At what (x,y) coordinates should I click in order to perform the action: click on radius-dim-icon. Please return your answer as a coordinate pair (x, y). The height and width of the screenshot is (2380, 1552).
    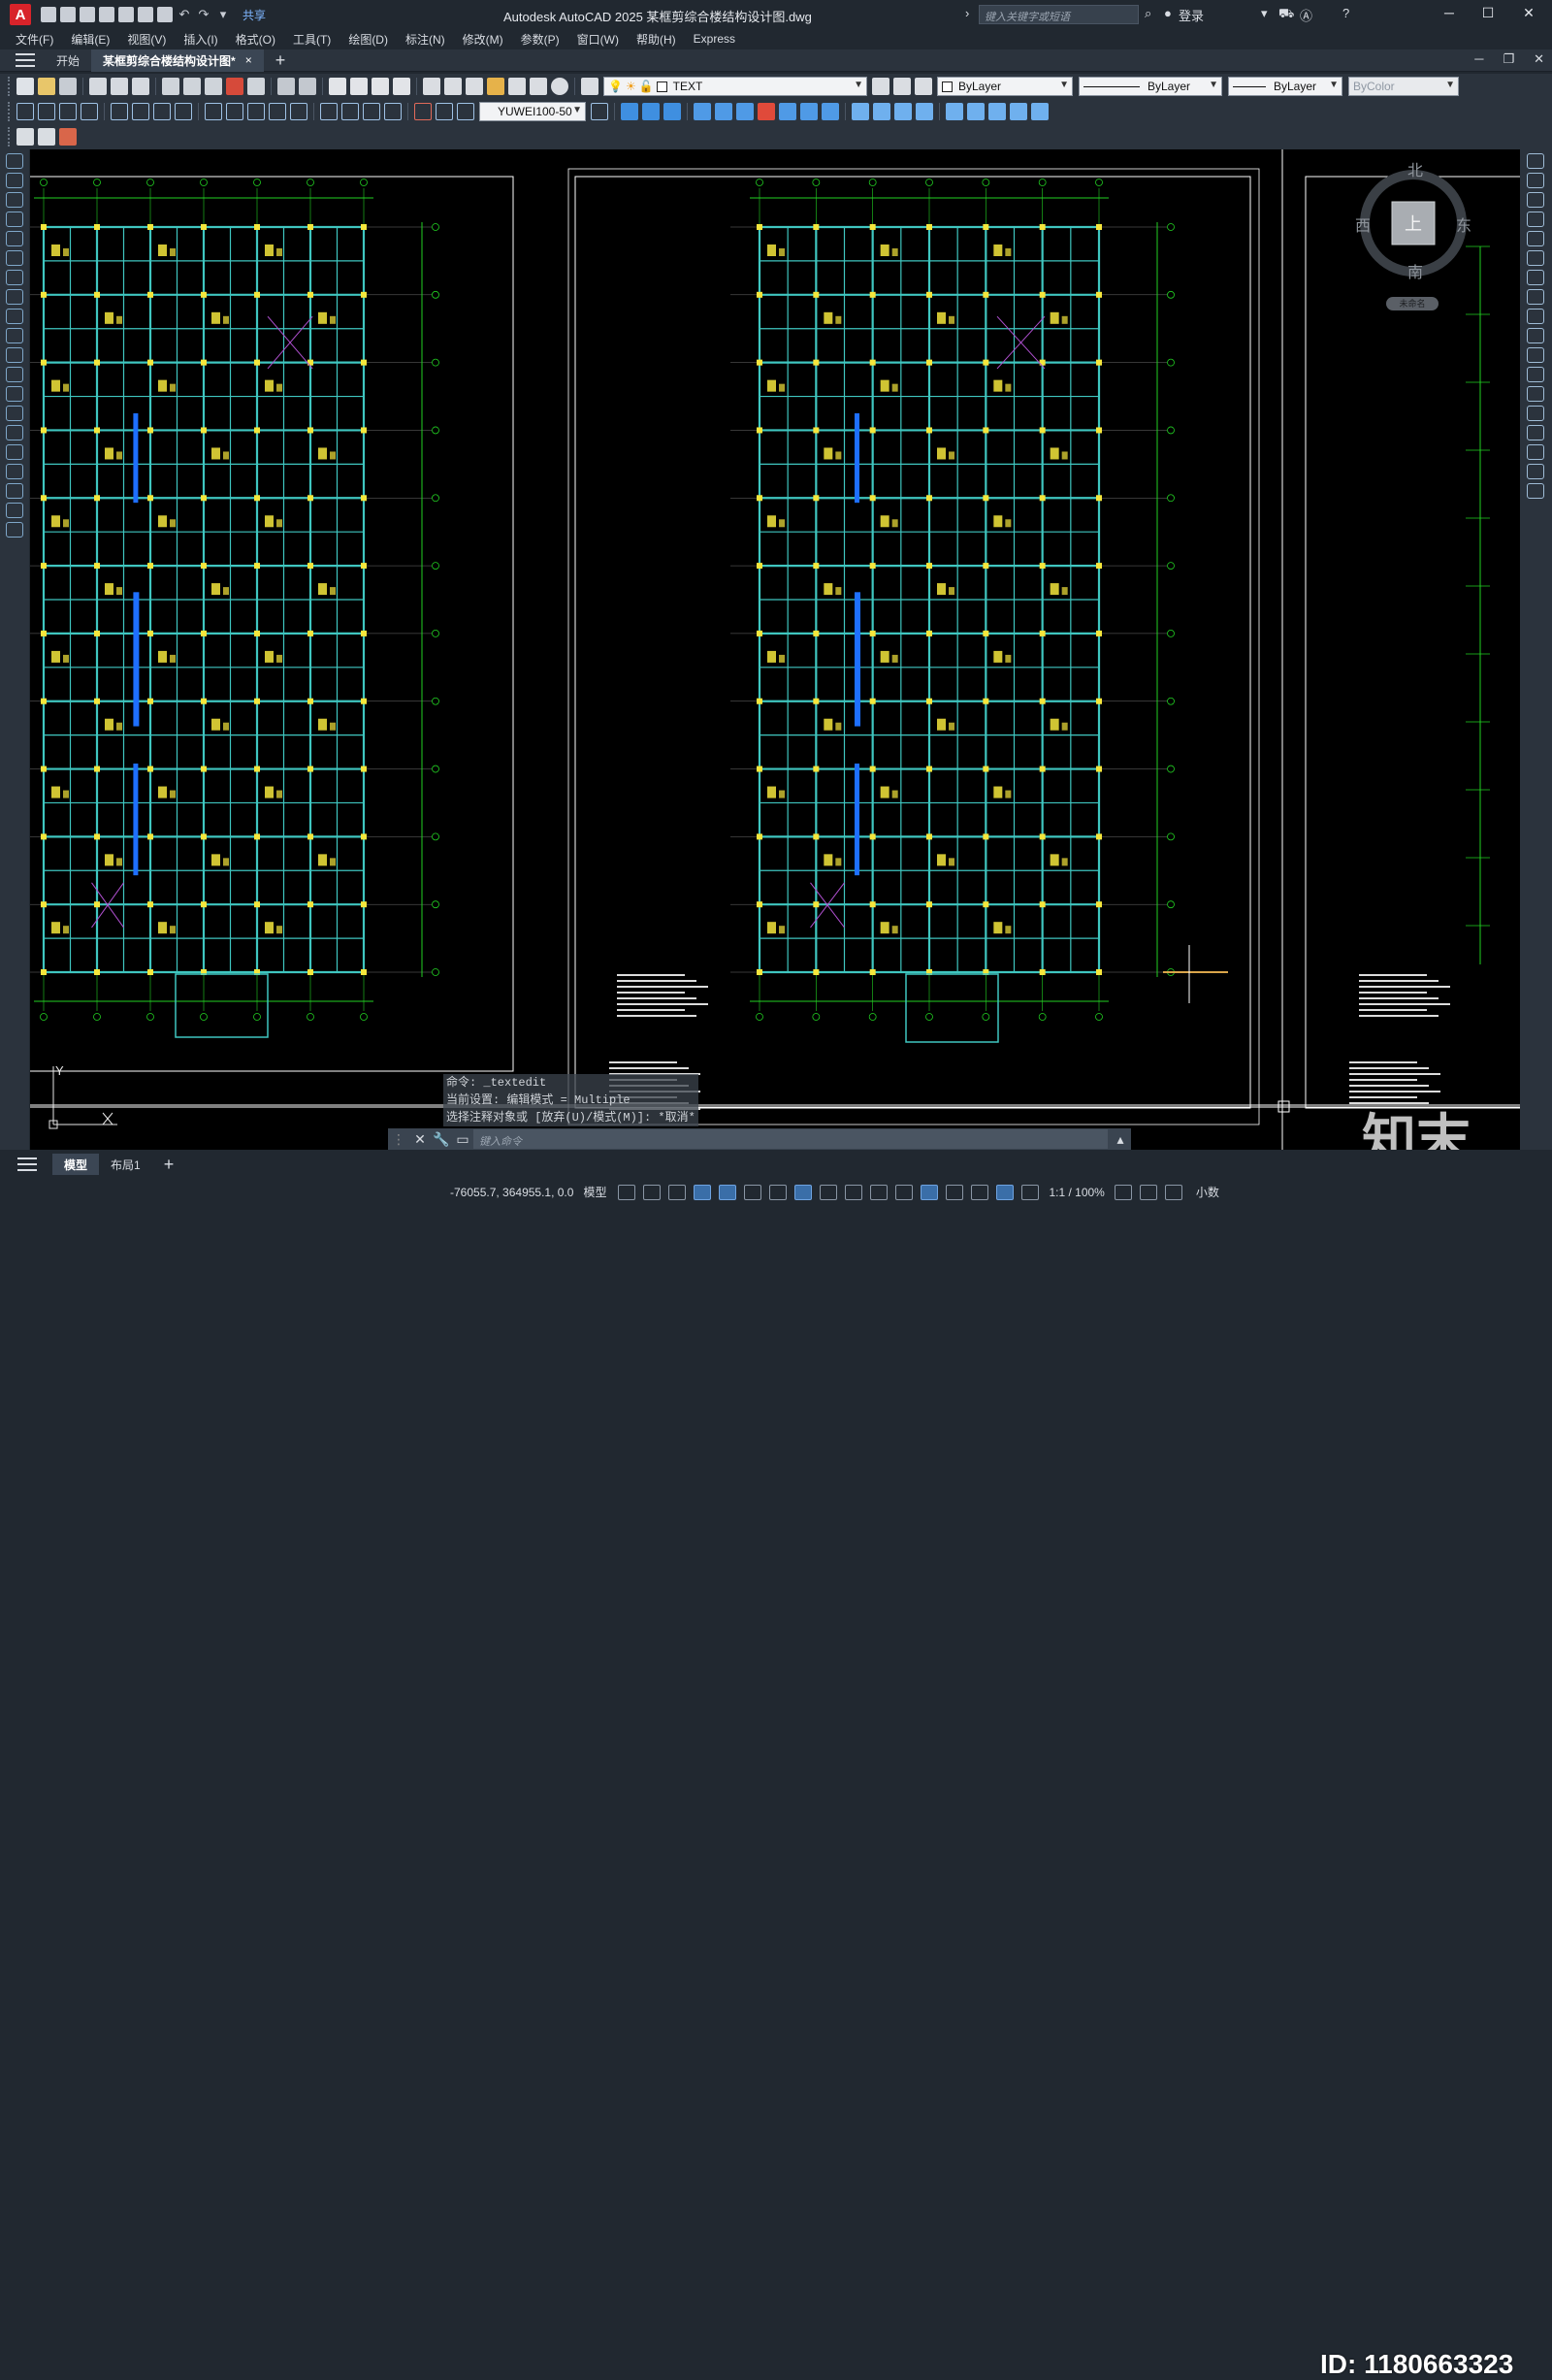
    Looking at the image, I should click on (119, 111).